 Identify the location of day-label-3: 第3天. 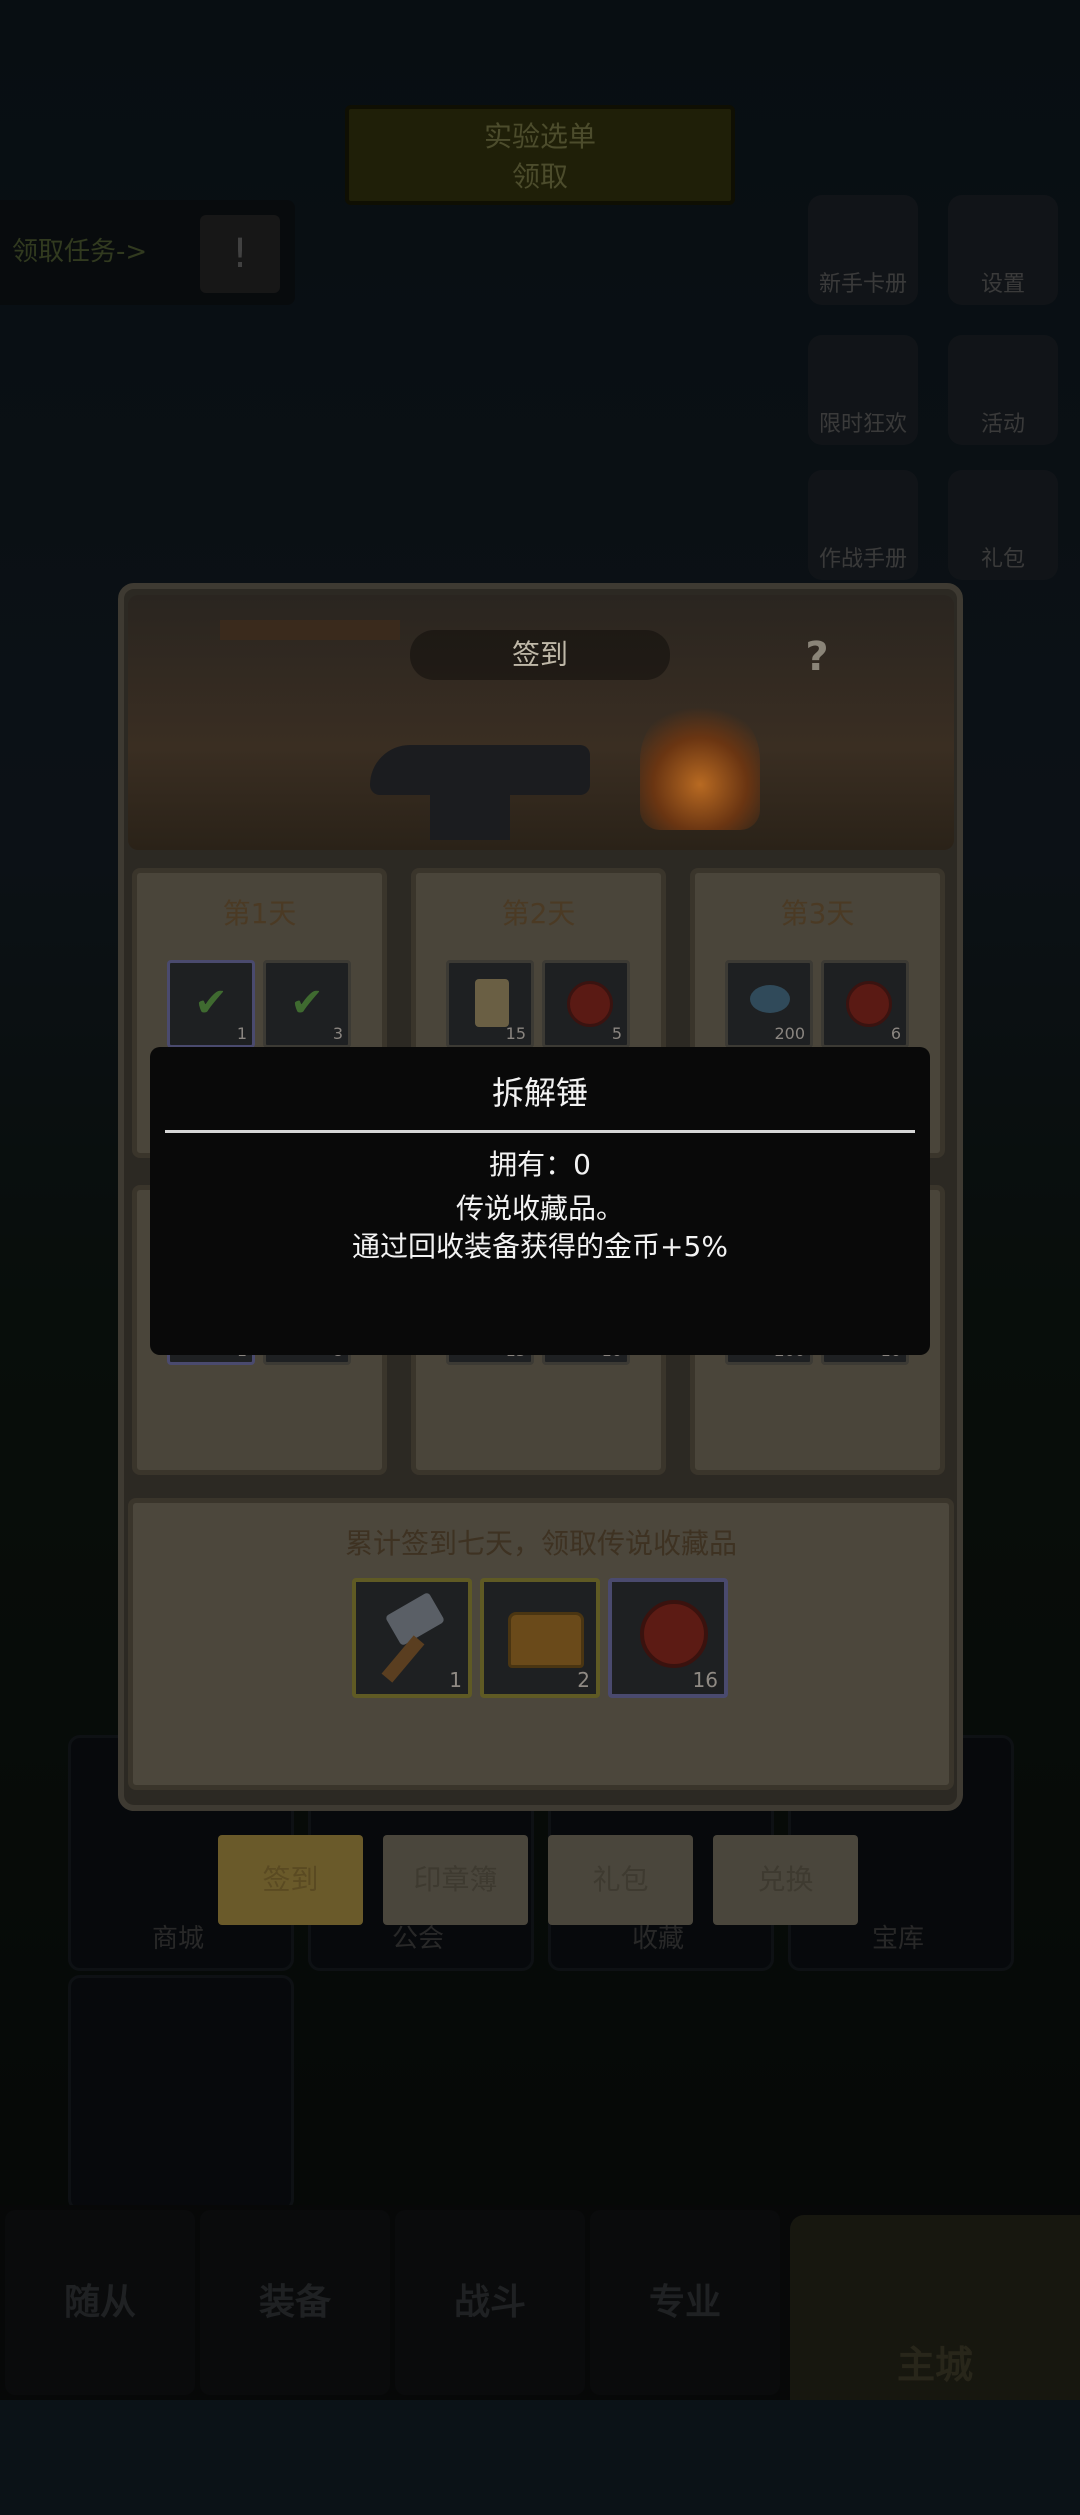
(817, 913).